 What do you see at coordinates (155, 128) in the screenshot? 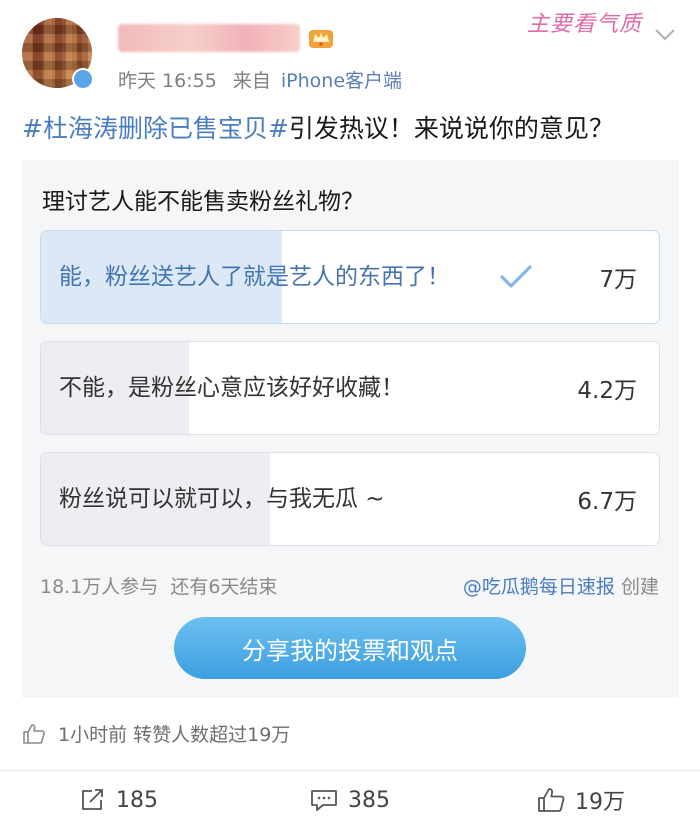
I see `topic-link: #杜海涛删除已售宝贝#` at bounding box center [155, 128].